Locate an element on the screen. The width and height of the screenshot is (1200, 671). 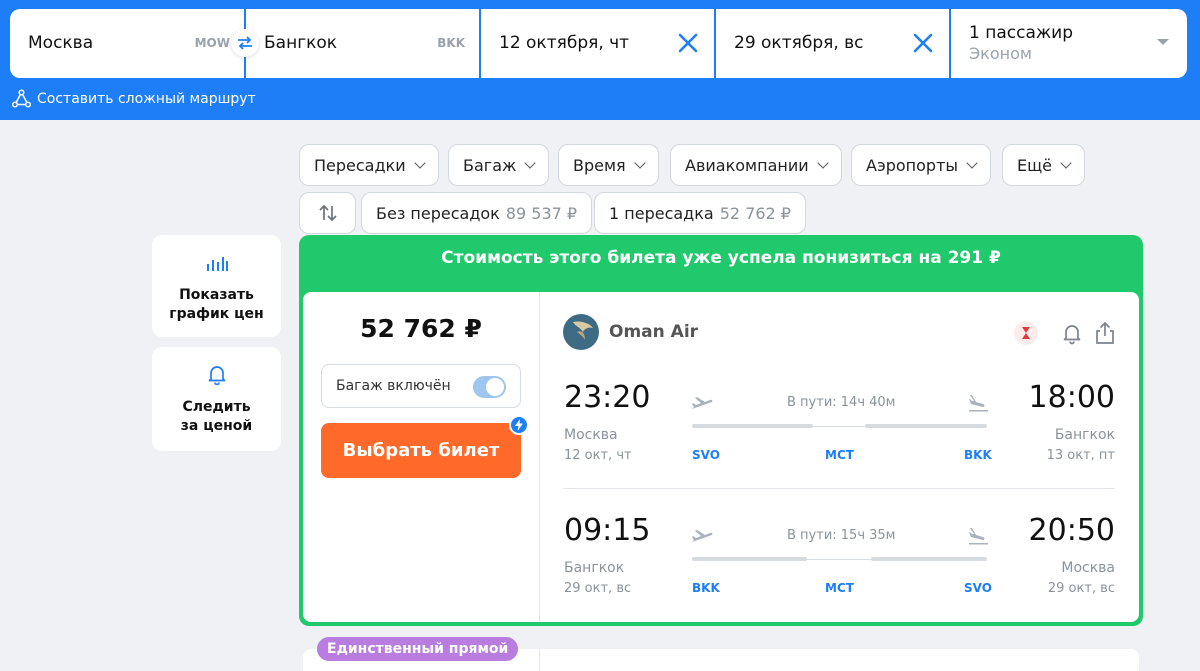
airline-logo is located at coordinates (581, 332).